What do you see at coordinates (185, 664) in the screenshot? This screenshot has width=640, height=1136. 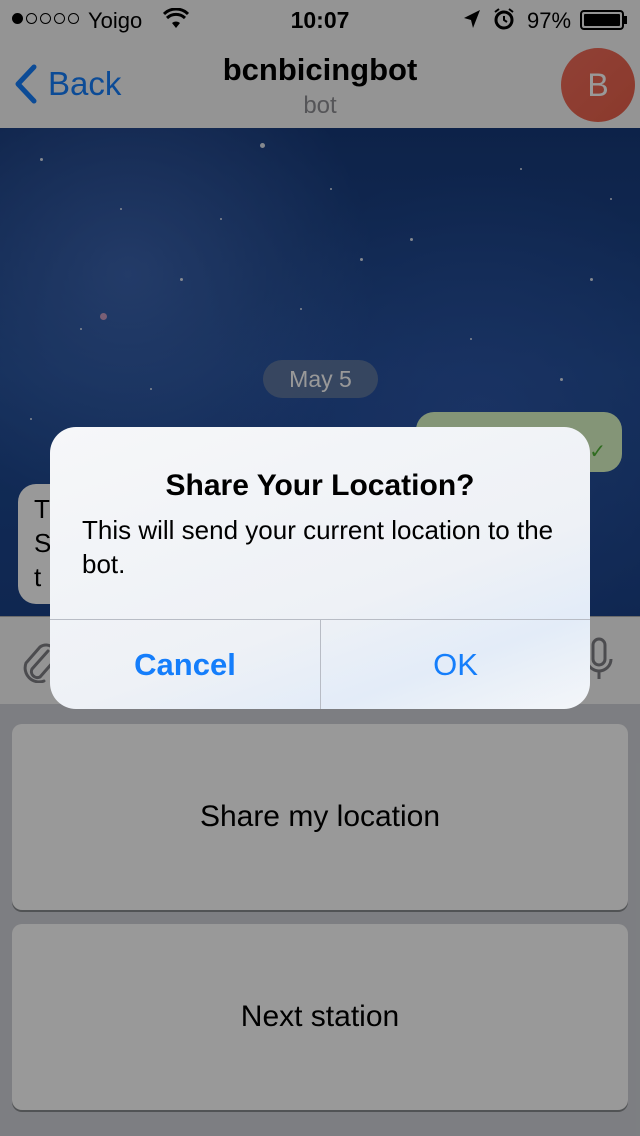 I see `cancel-button: Cancel` at bounding box center [185, 664].